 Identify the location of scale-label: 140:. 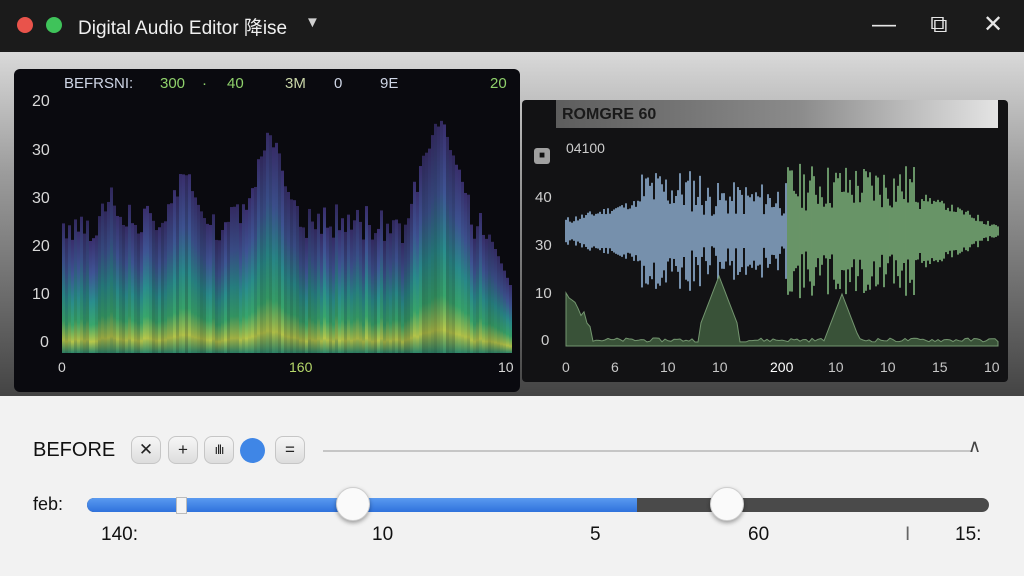
(119, 534).